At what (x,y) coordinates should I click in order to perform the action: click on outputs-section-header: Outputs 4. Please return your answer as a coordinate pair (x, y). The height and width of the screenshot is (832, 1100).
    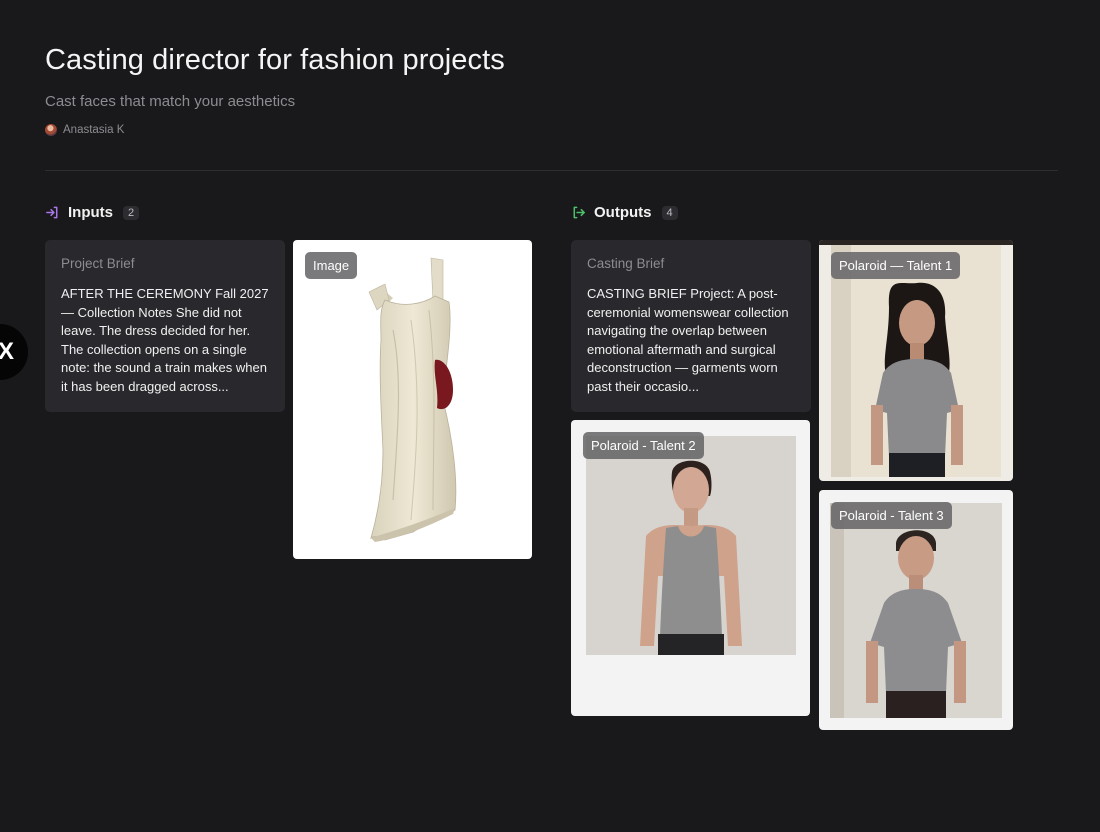
    Looking at the image, I should click on (624, 212).